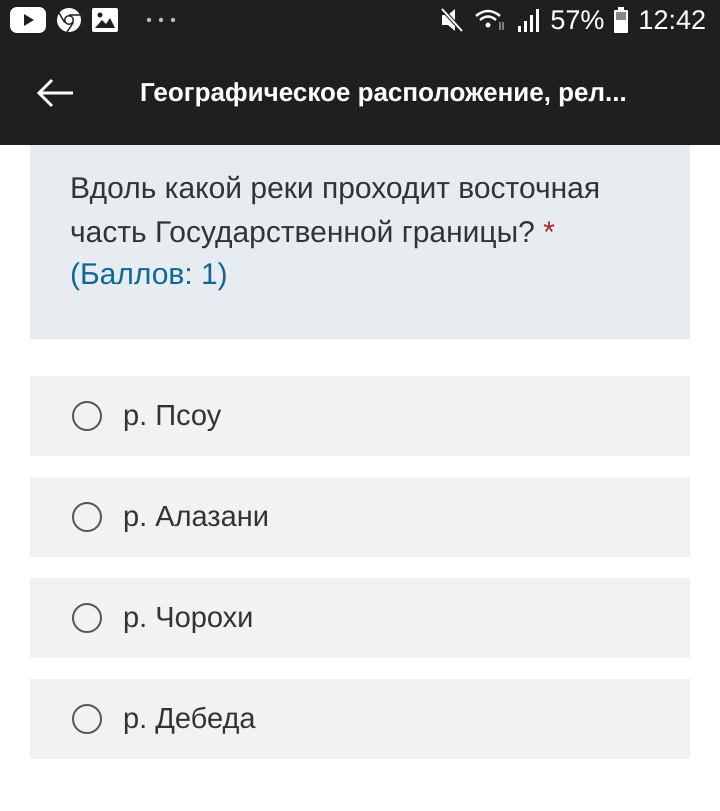 The image size is (720, 811). What do you see at coordinates (528, 20) in the screenshot?
I see `signal-icon` at bounding box center [528, 20].